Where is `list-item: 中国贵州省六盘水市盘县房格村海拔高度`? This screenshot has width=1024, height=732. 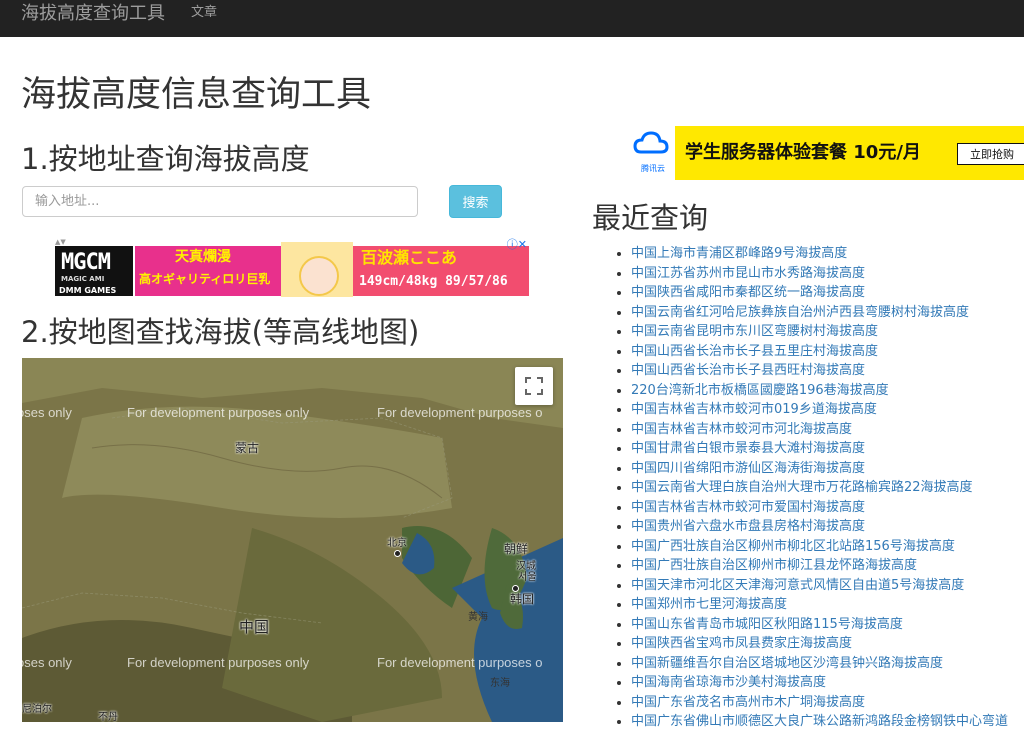 list-item: 中国贵州省六盘水市盘县房格村海拔高度 is located at coordinates (827, 527).